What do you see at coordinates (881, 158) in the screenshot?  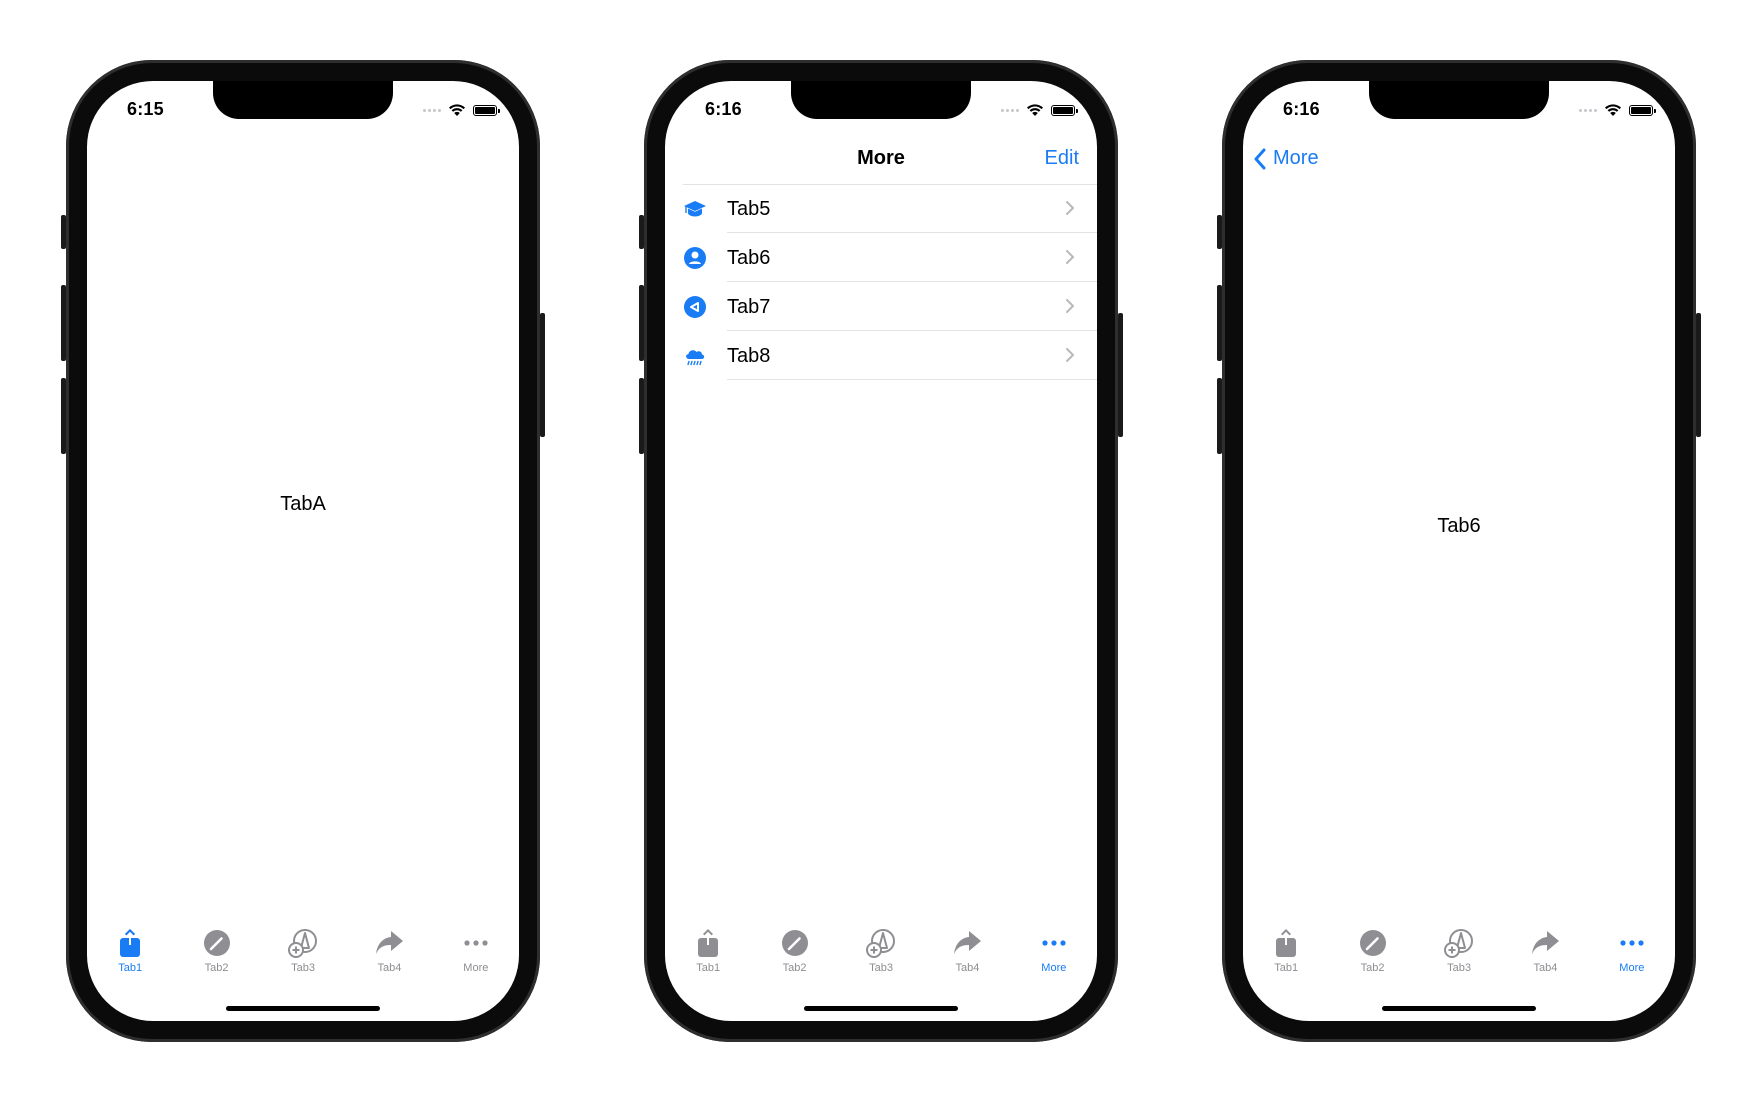 I see `nav-title: More` at bounding box center [881, 158].